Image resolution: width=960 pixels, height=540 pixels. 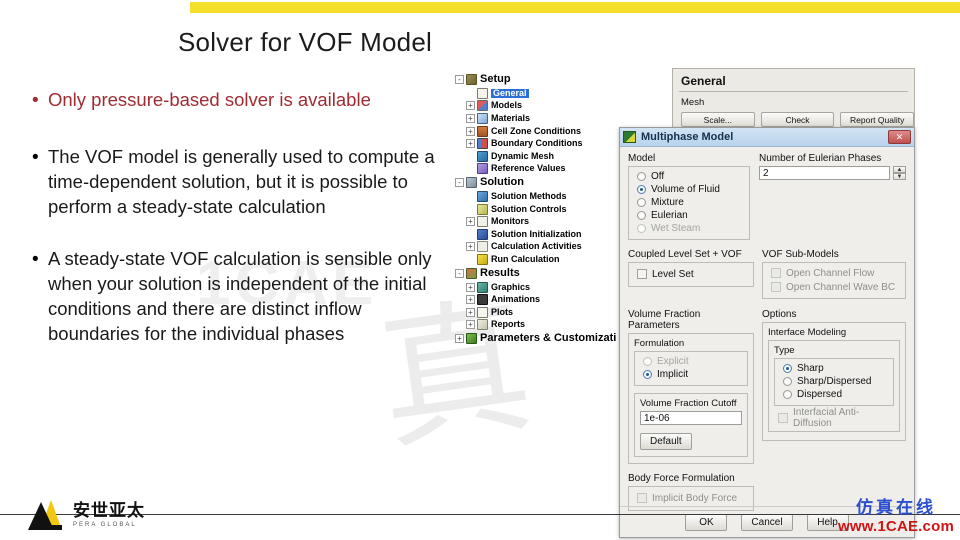 What do you see at coordinates (899, 169) in the screenshot?
I see `spinner-up-icon: ▲` at bounding box center [899, 169].